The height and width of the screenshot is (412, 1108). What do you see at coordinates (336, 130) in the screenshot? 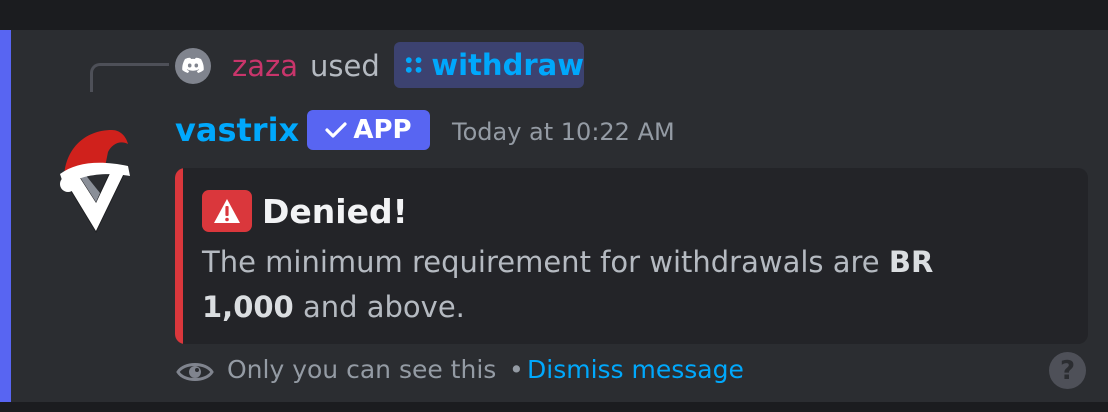
I see `checkmark-icon` at bounding box center [336, 130].